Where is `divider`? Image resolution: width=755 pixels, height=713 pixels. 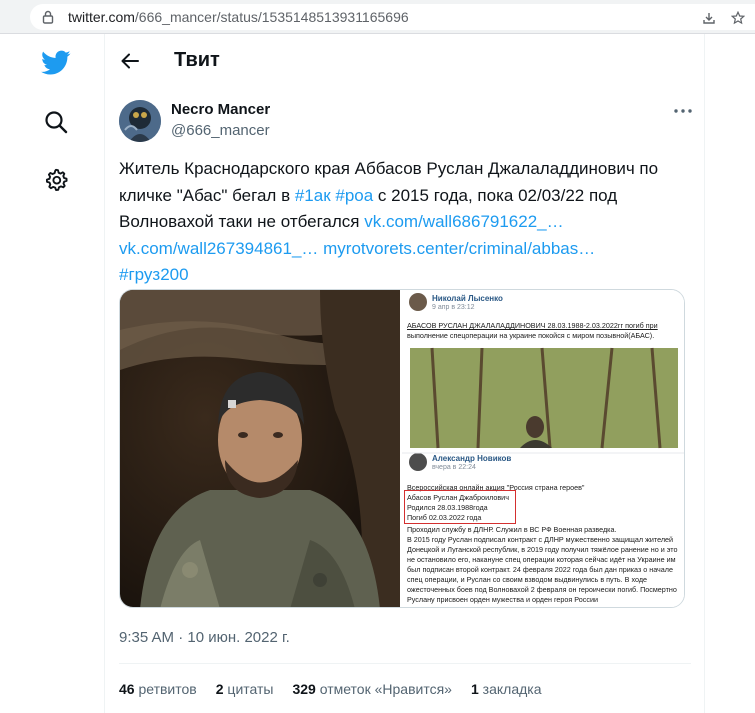 divider is located at coordinates (405, 663).